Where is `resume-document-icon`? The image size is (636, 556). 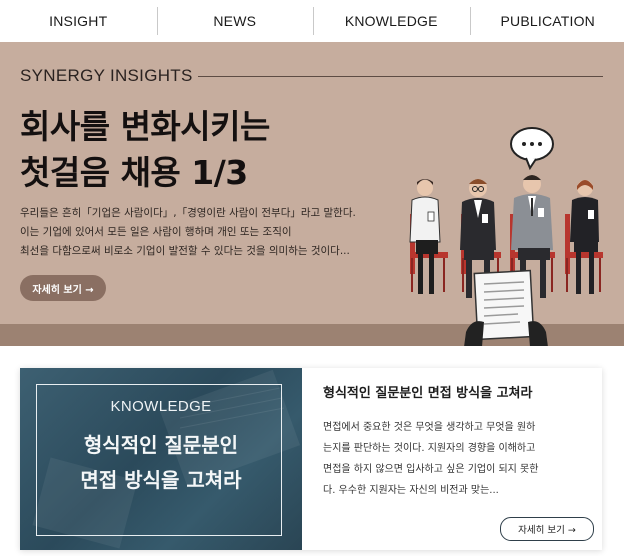 resume-document-icon is located at coordinates (506, 307).